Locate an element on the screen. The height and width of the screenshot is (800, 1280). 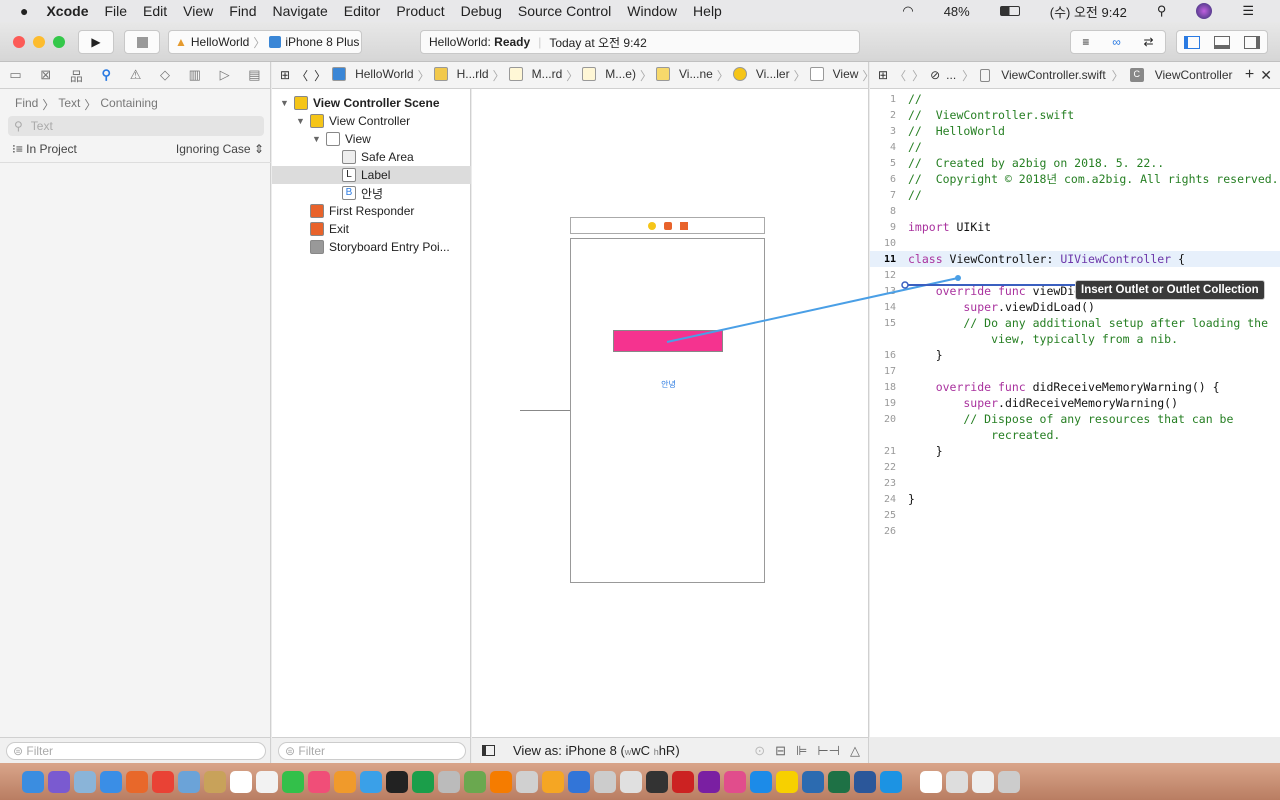
code-line: 16 } is located at coordinates (1075, 355).